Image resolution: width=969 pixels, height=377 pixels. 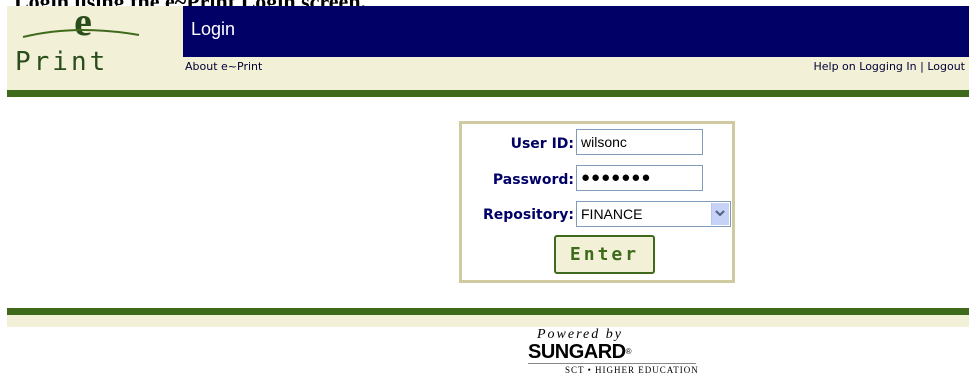 What do you see at coordinates (488, 93) in the screenshot?
I see `header-divider` at bounding box center [488, 93].